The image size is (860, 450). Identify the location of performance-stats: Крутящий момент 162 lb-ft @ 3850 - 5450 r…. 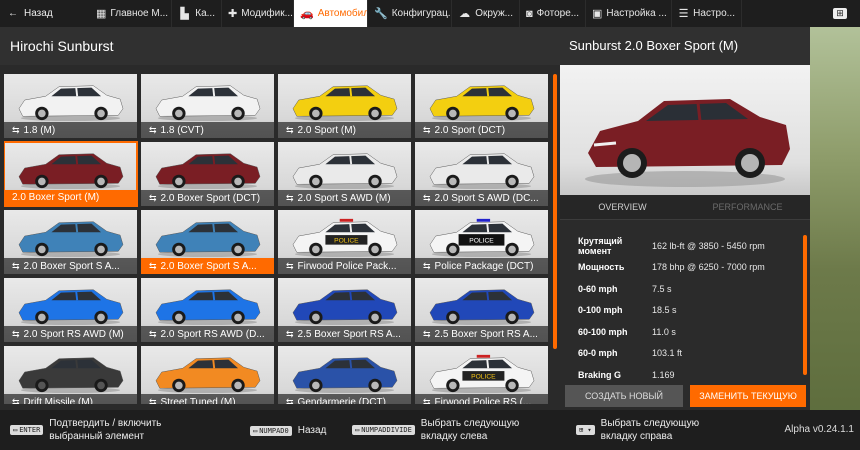
(685, 310).